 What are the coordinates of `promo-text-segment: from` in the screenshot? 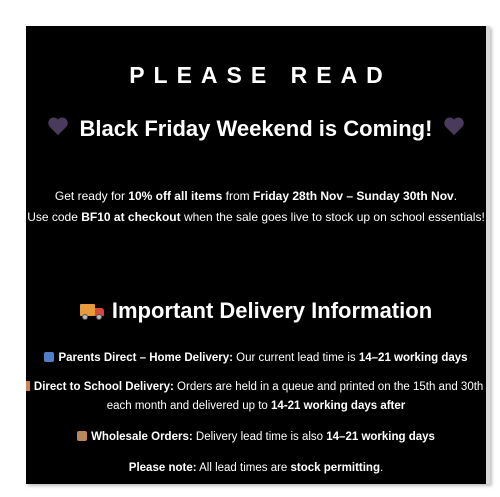 It's located at (237, 196).